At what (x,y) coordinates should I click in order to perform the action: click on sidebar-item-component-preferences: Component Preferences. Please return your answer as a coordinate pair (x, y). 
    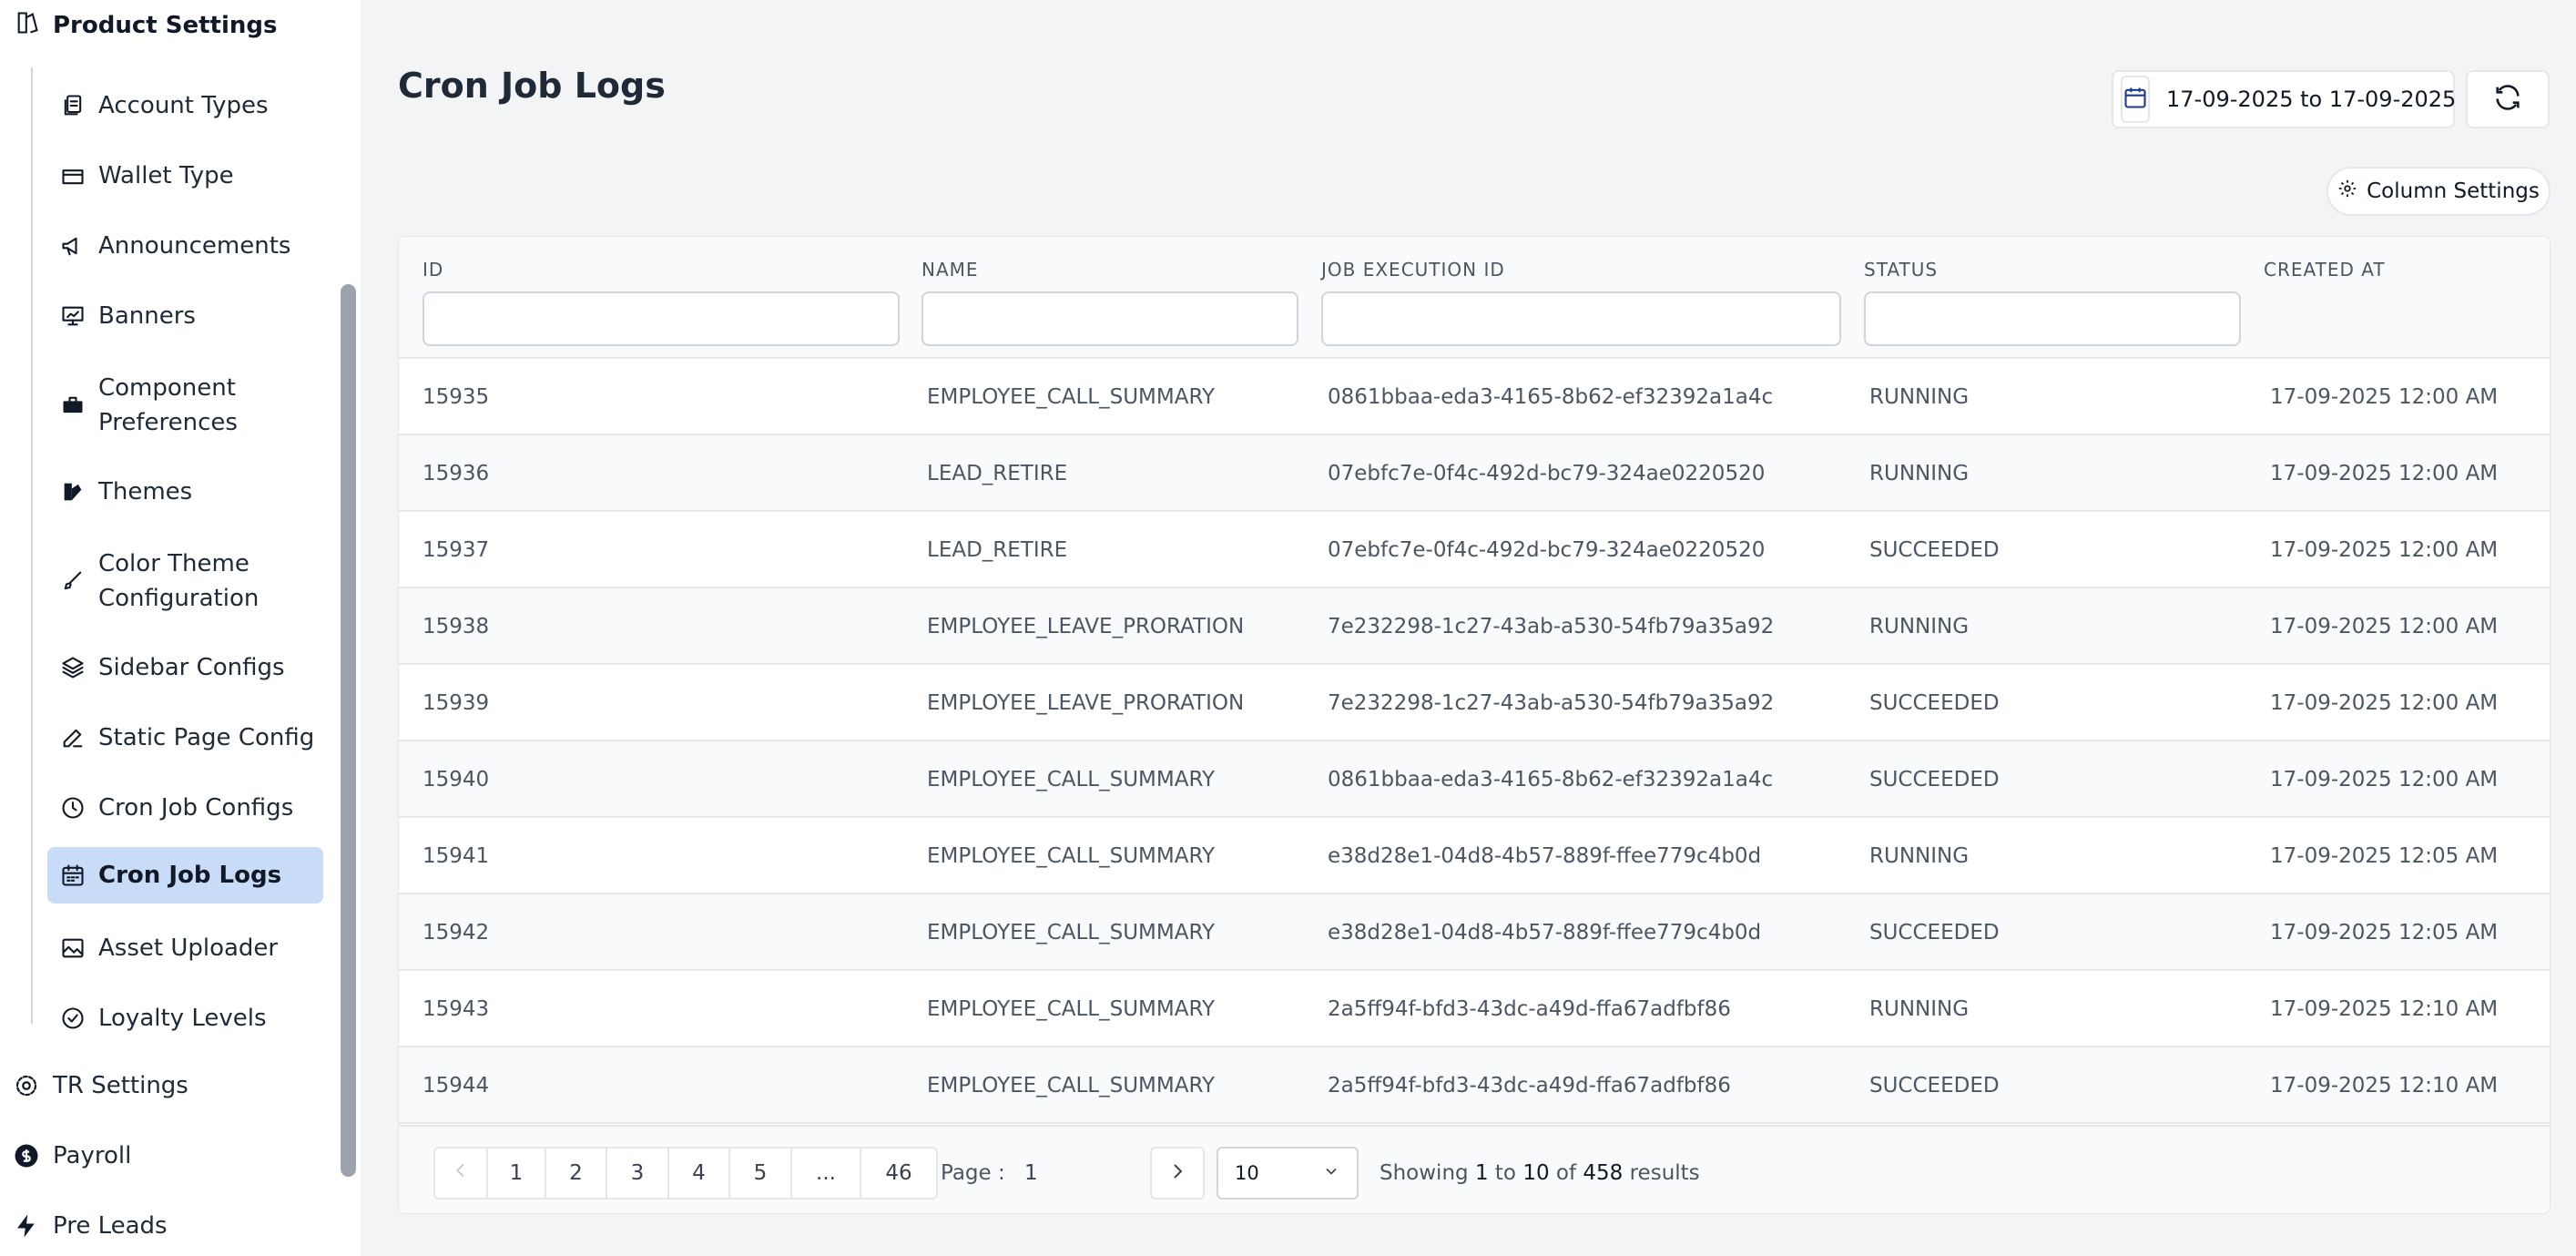
    Looking at the image, I should click on (185, 405).